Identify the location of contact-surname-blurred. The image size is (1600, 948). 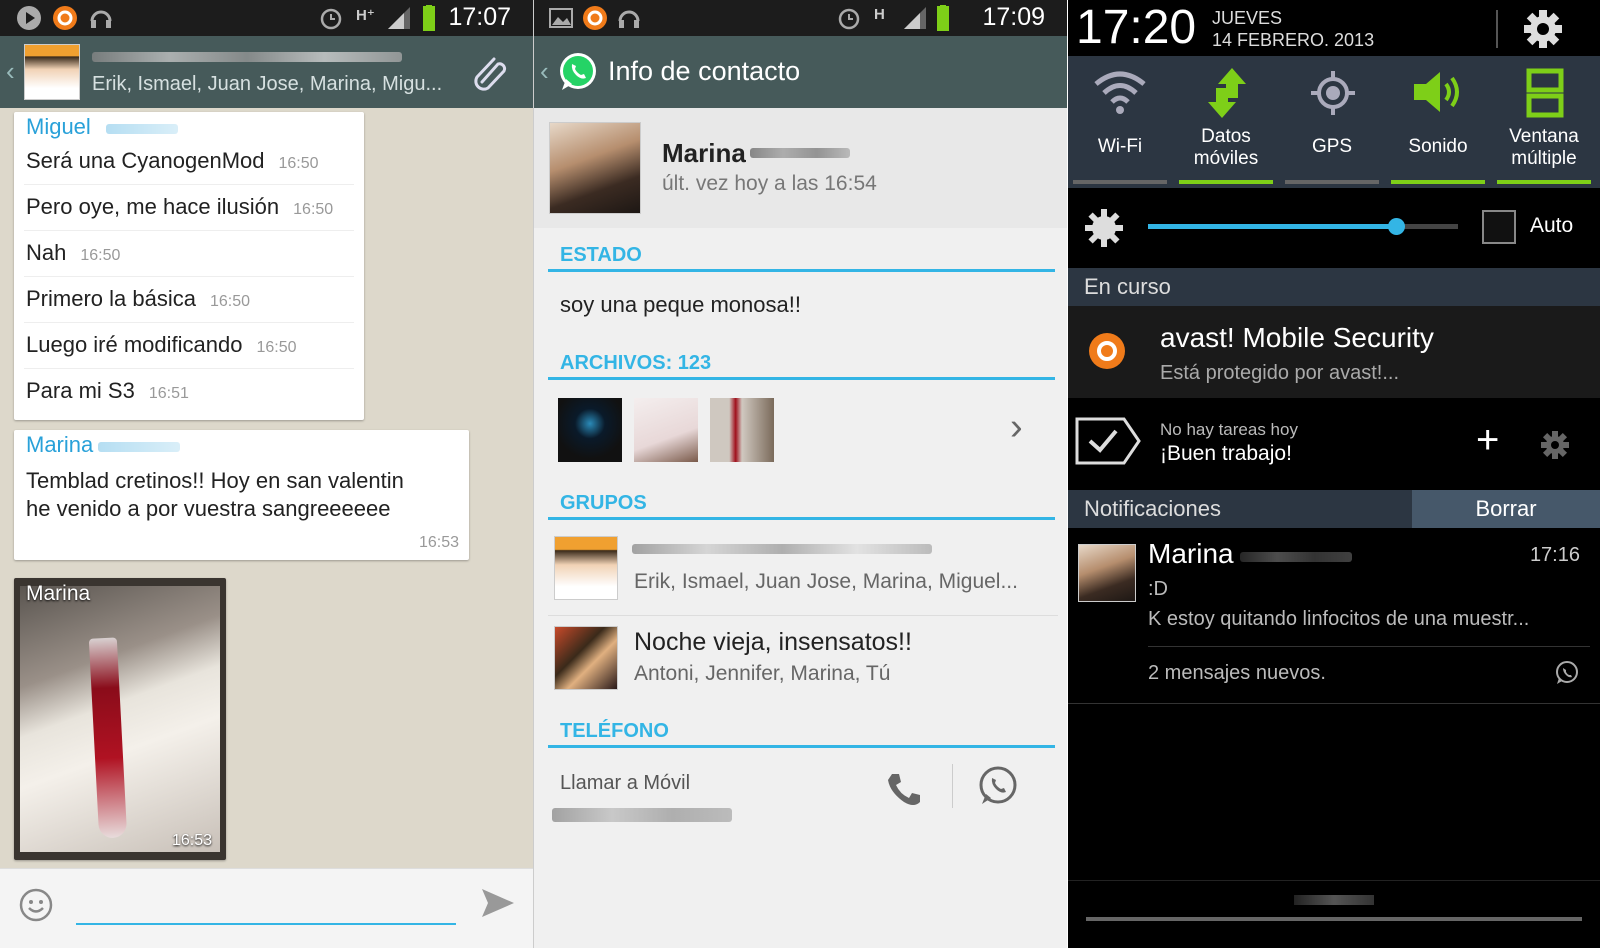
(800, 153).